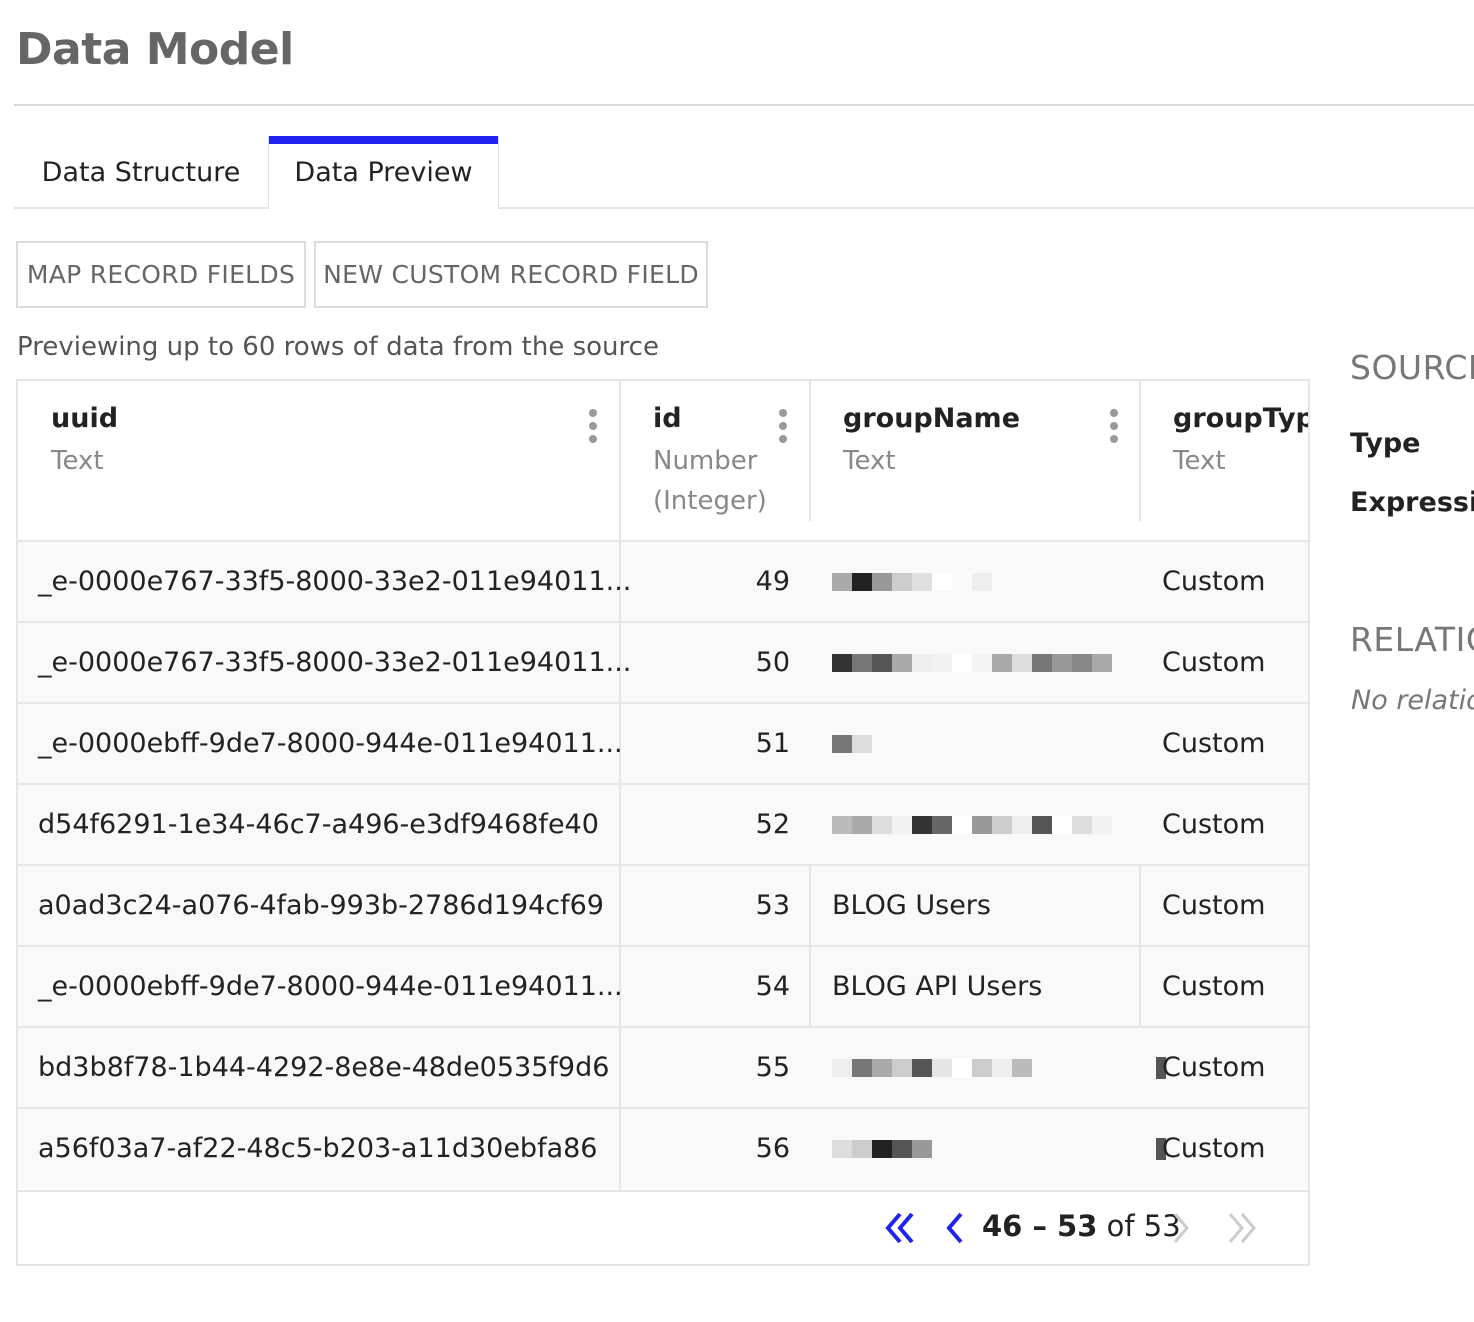 The image size is (1474, 1322). I want to click on new-custom-record-field-button: NEW CUSTOM RECORD FIELD, so click(511, 274).